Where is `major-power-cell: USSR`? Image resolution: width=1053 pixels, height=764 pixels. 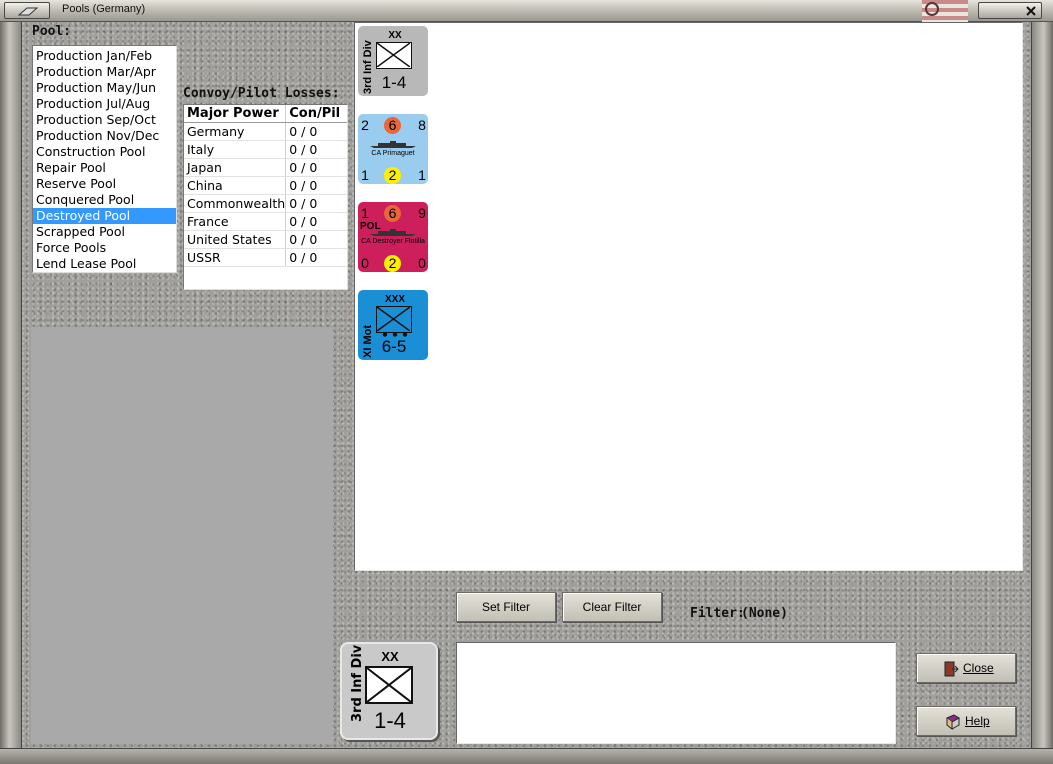
major-power-cell: USSR is located at coordinates (235, 257).